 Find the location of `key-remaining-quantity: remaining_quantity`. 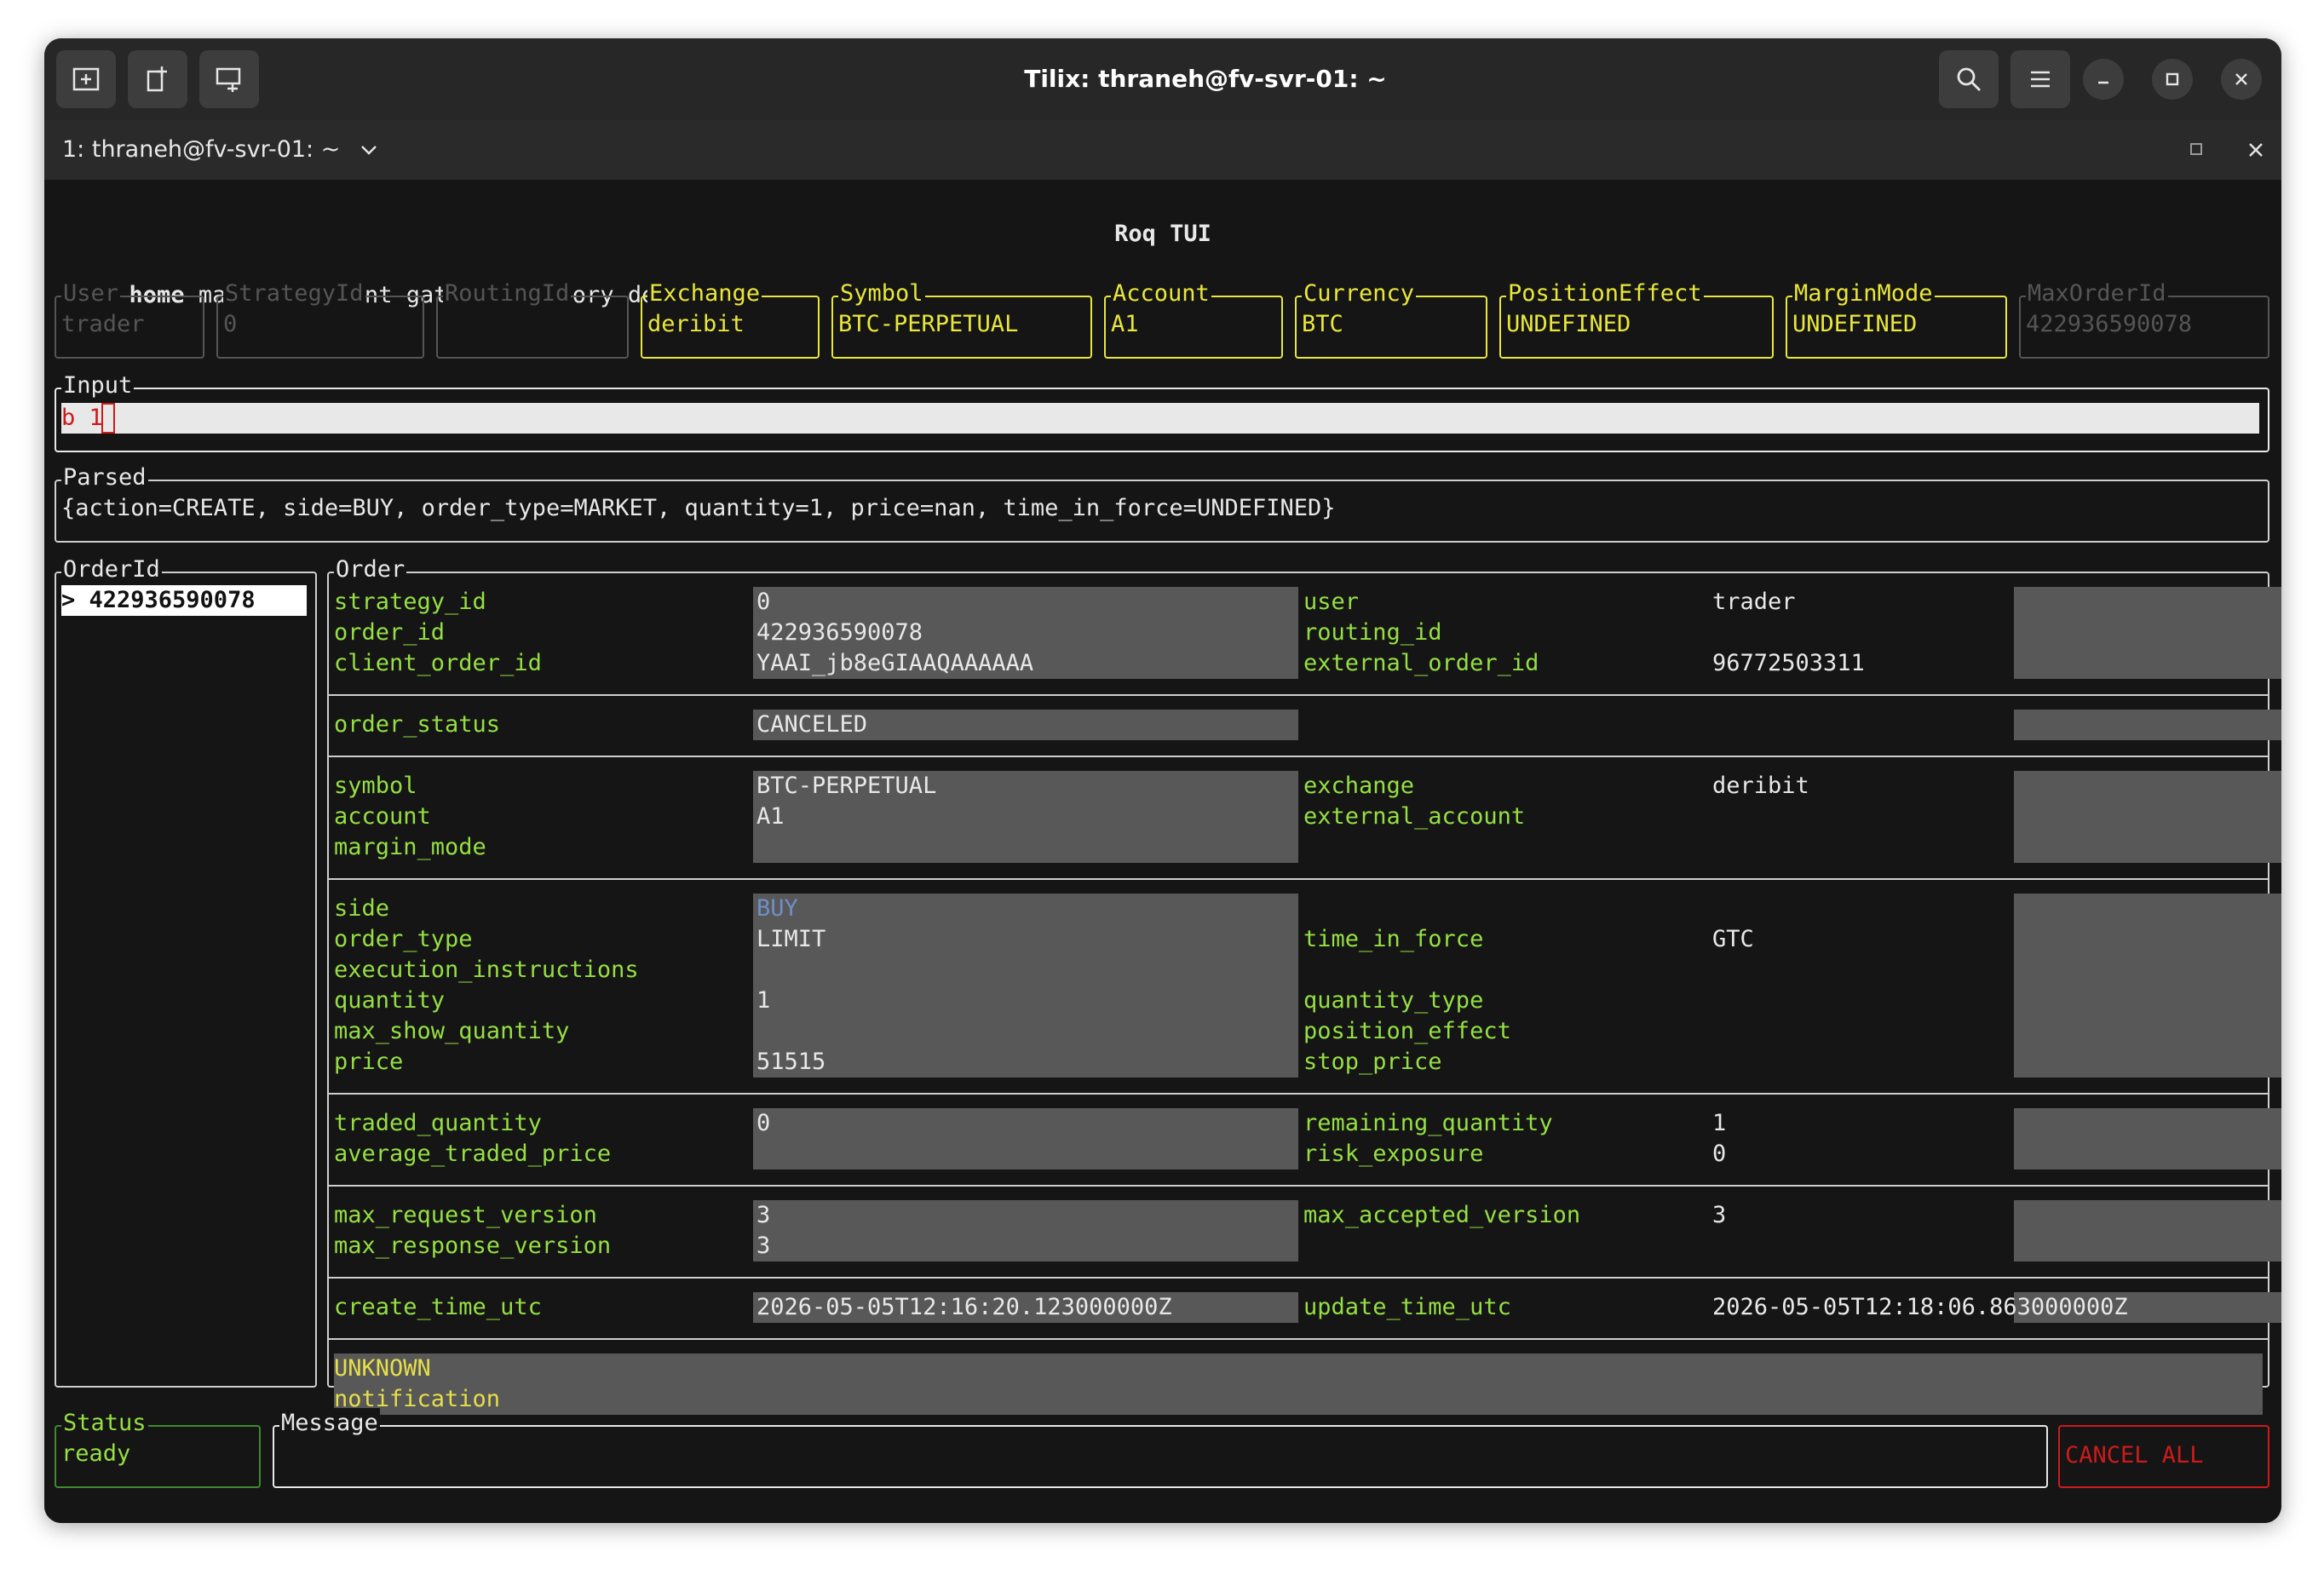

key-remaining-quantity: remaining_quantity is located at coordinates (1428, 1123).